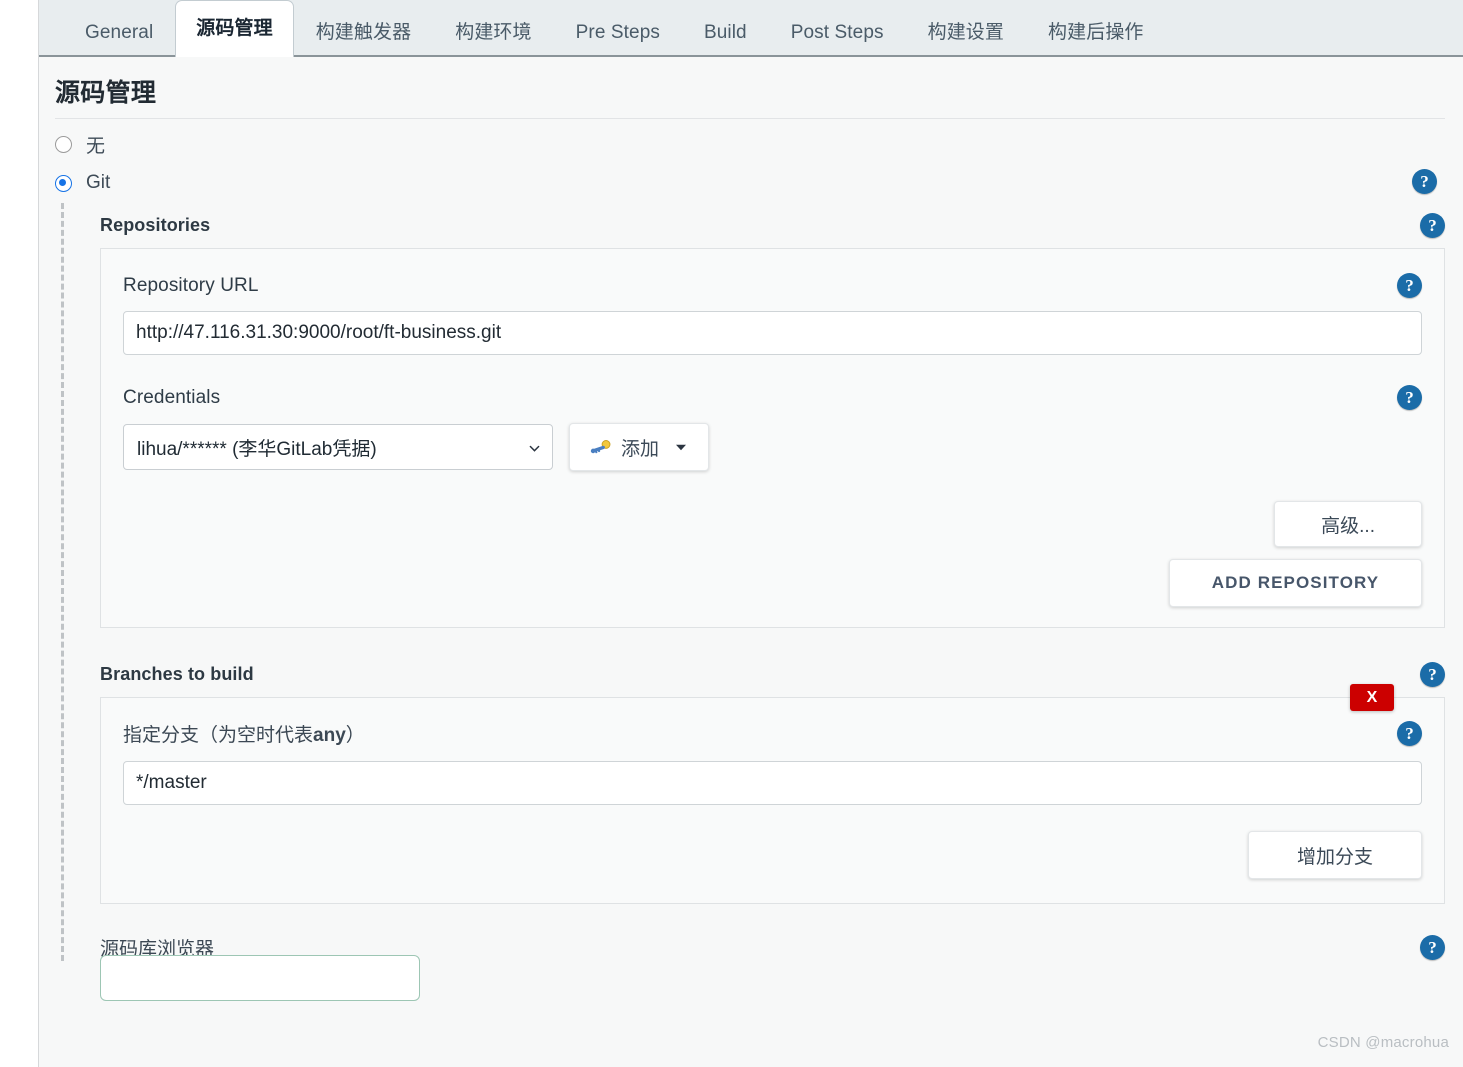  Describe the element at coordinates (1409, 285) in the screenshot. I see `help-icon-repository-url: ?` at that location.